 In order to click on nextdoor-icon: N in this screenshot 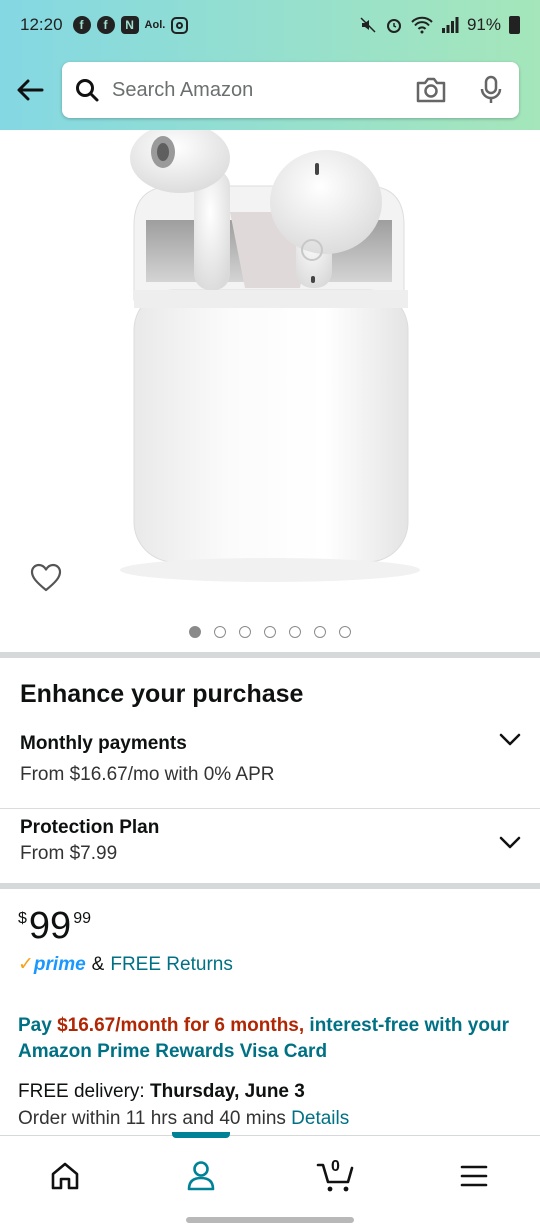, I will do `click(129, 25)`.